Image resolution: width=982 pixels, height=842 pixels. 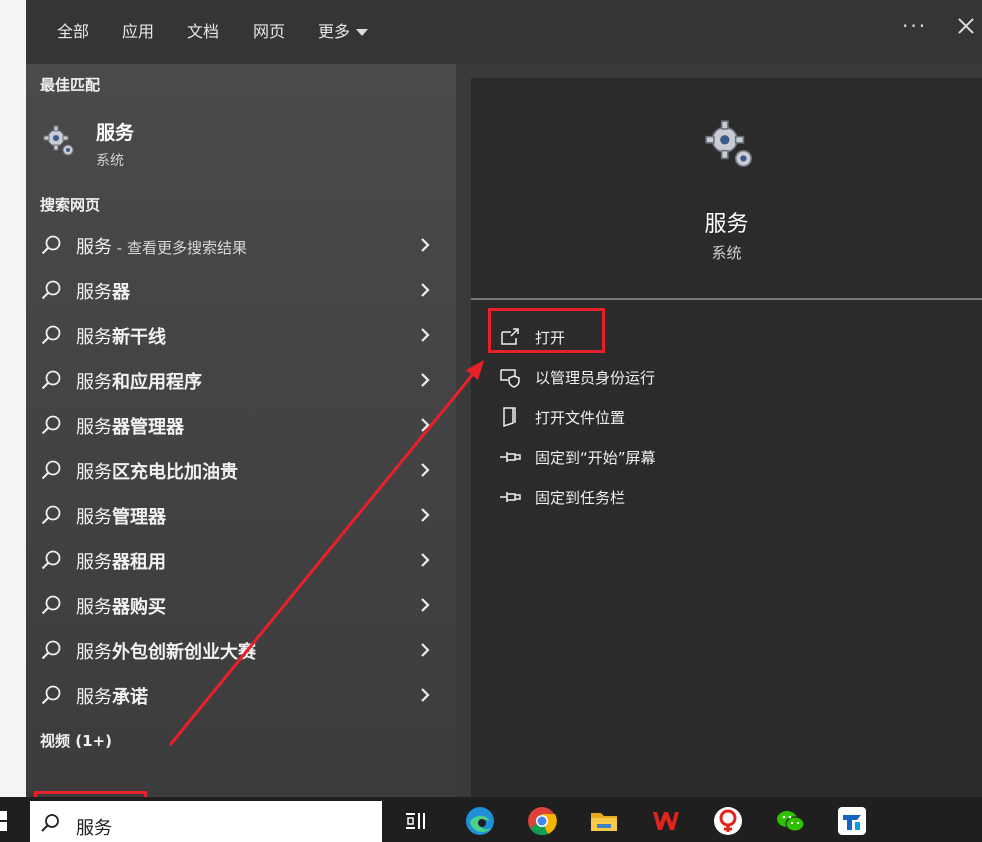 What do you see at coordinates (966, 26) in the screenshot?
I see `close-button` at bounding box center [966, 26].